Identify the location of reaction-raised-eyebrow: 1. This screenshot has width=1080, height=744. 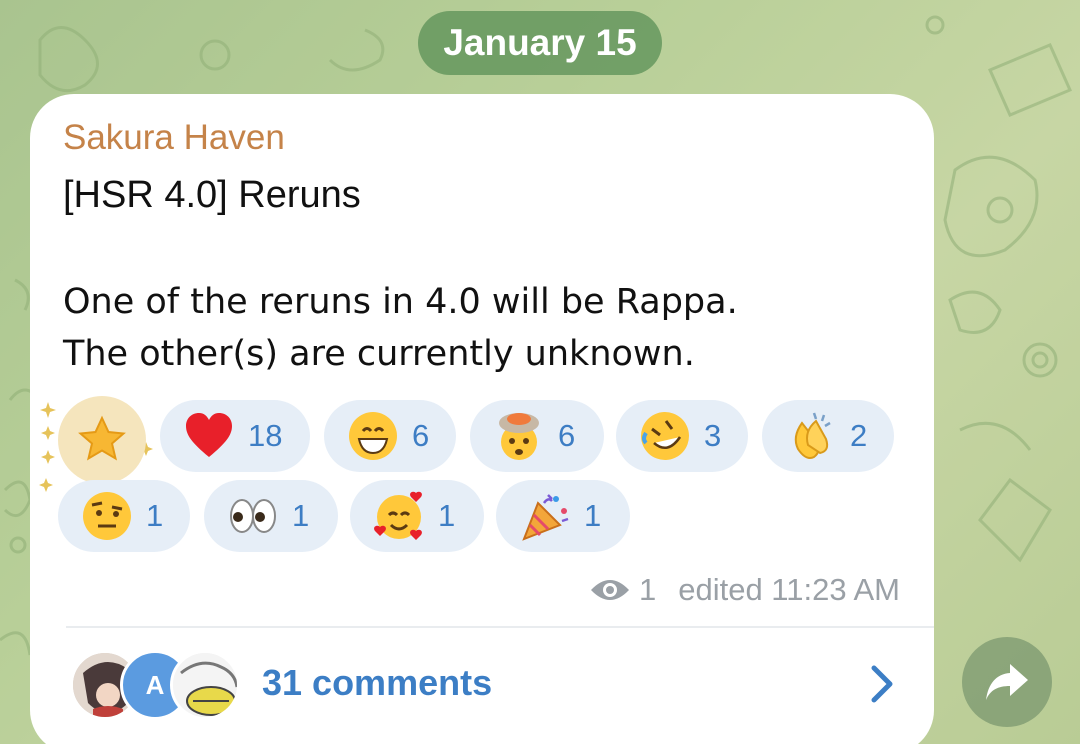
(124, 516).